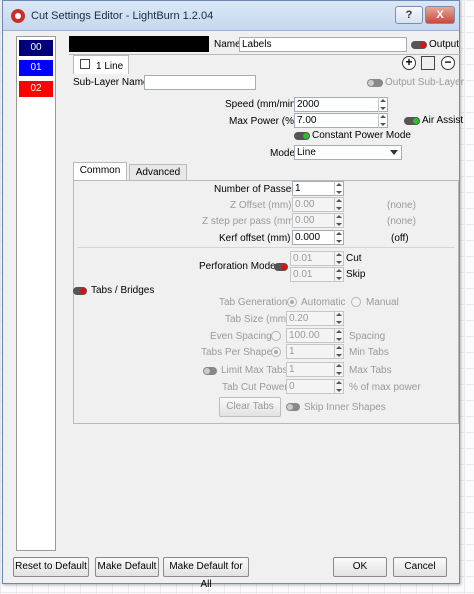 The image size is (474, 594). Describe the element at coordinates (354, 258) in the screenshot. I see `perforation-cut-label: Cut` at that location.